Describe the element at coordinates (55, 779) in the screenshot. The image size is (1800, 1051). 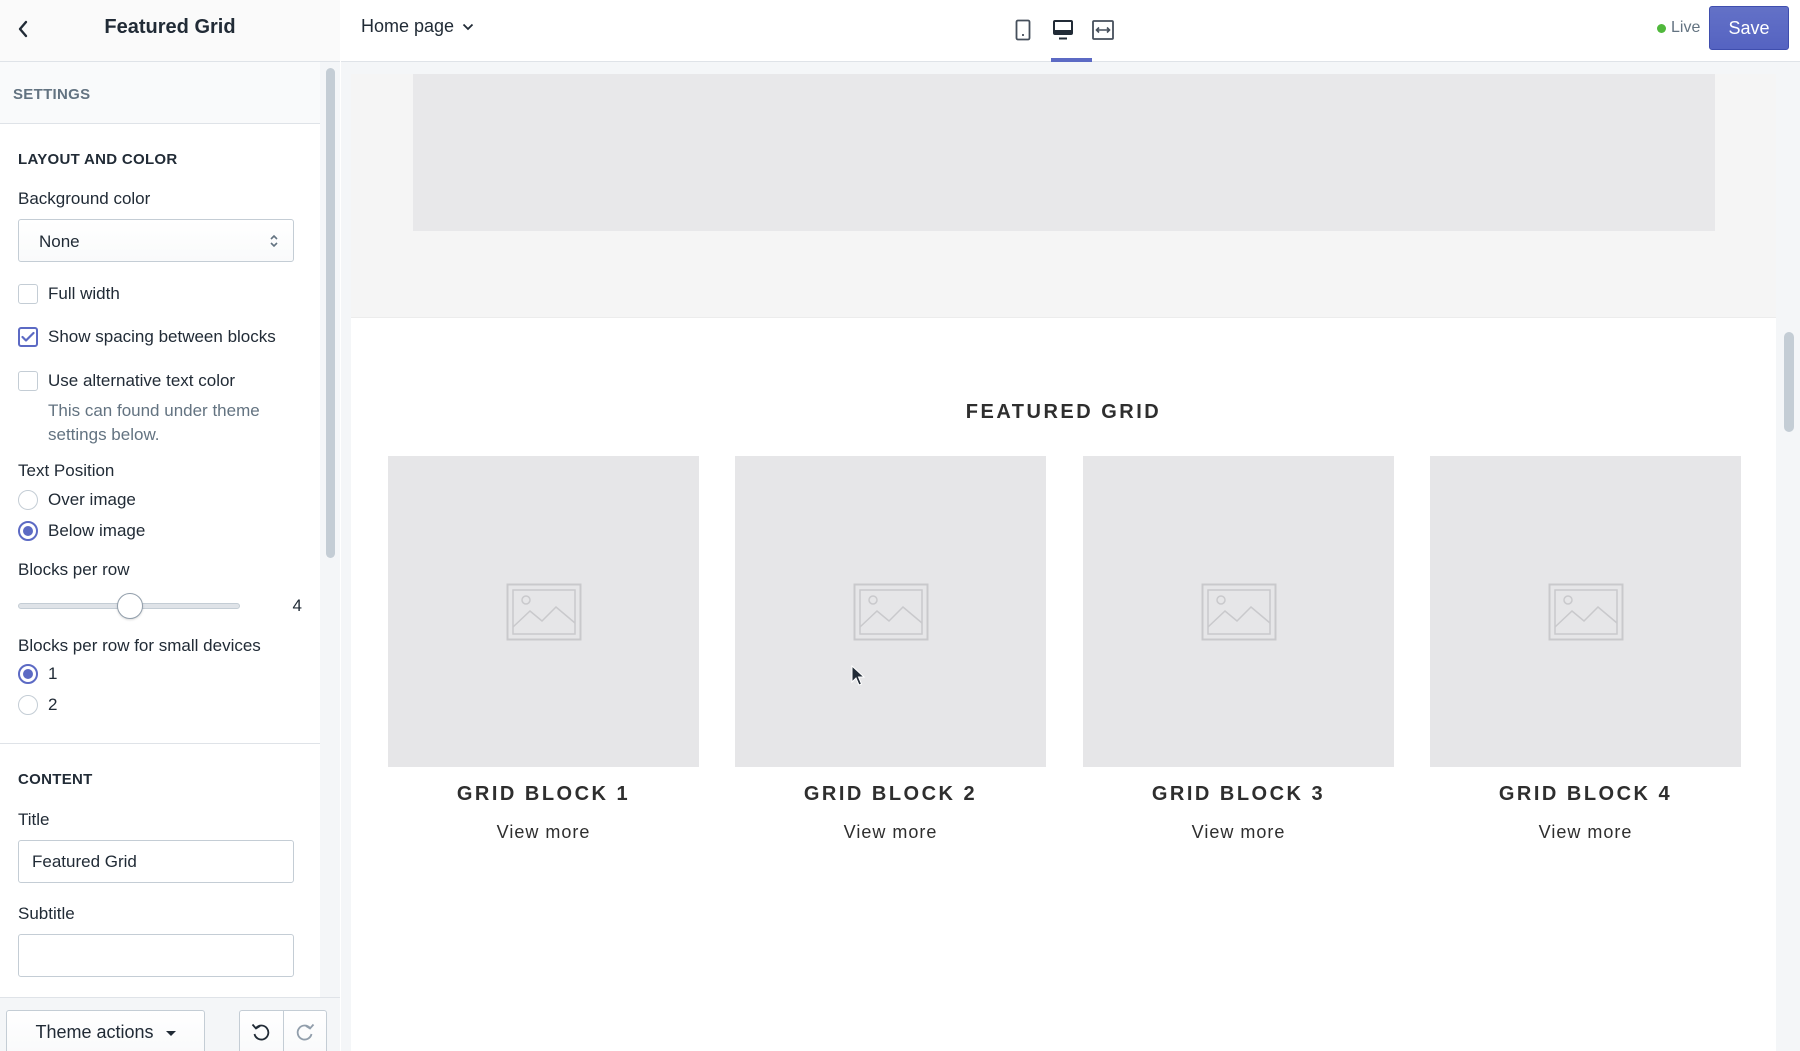
I see `content-heading: CONTENT` at that location.